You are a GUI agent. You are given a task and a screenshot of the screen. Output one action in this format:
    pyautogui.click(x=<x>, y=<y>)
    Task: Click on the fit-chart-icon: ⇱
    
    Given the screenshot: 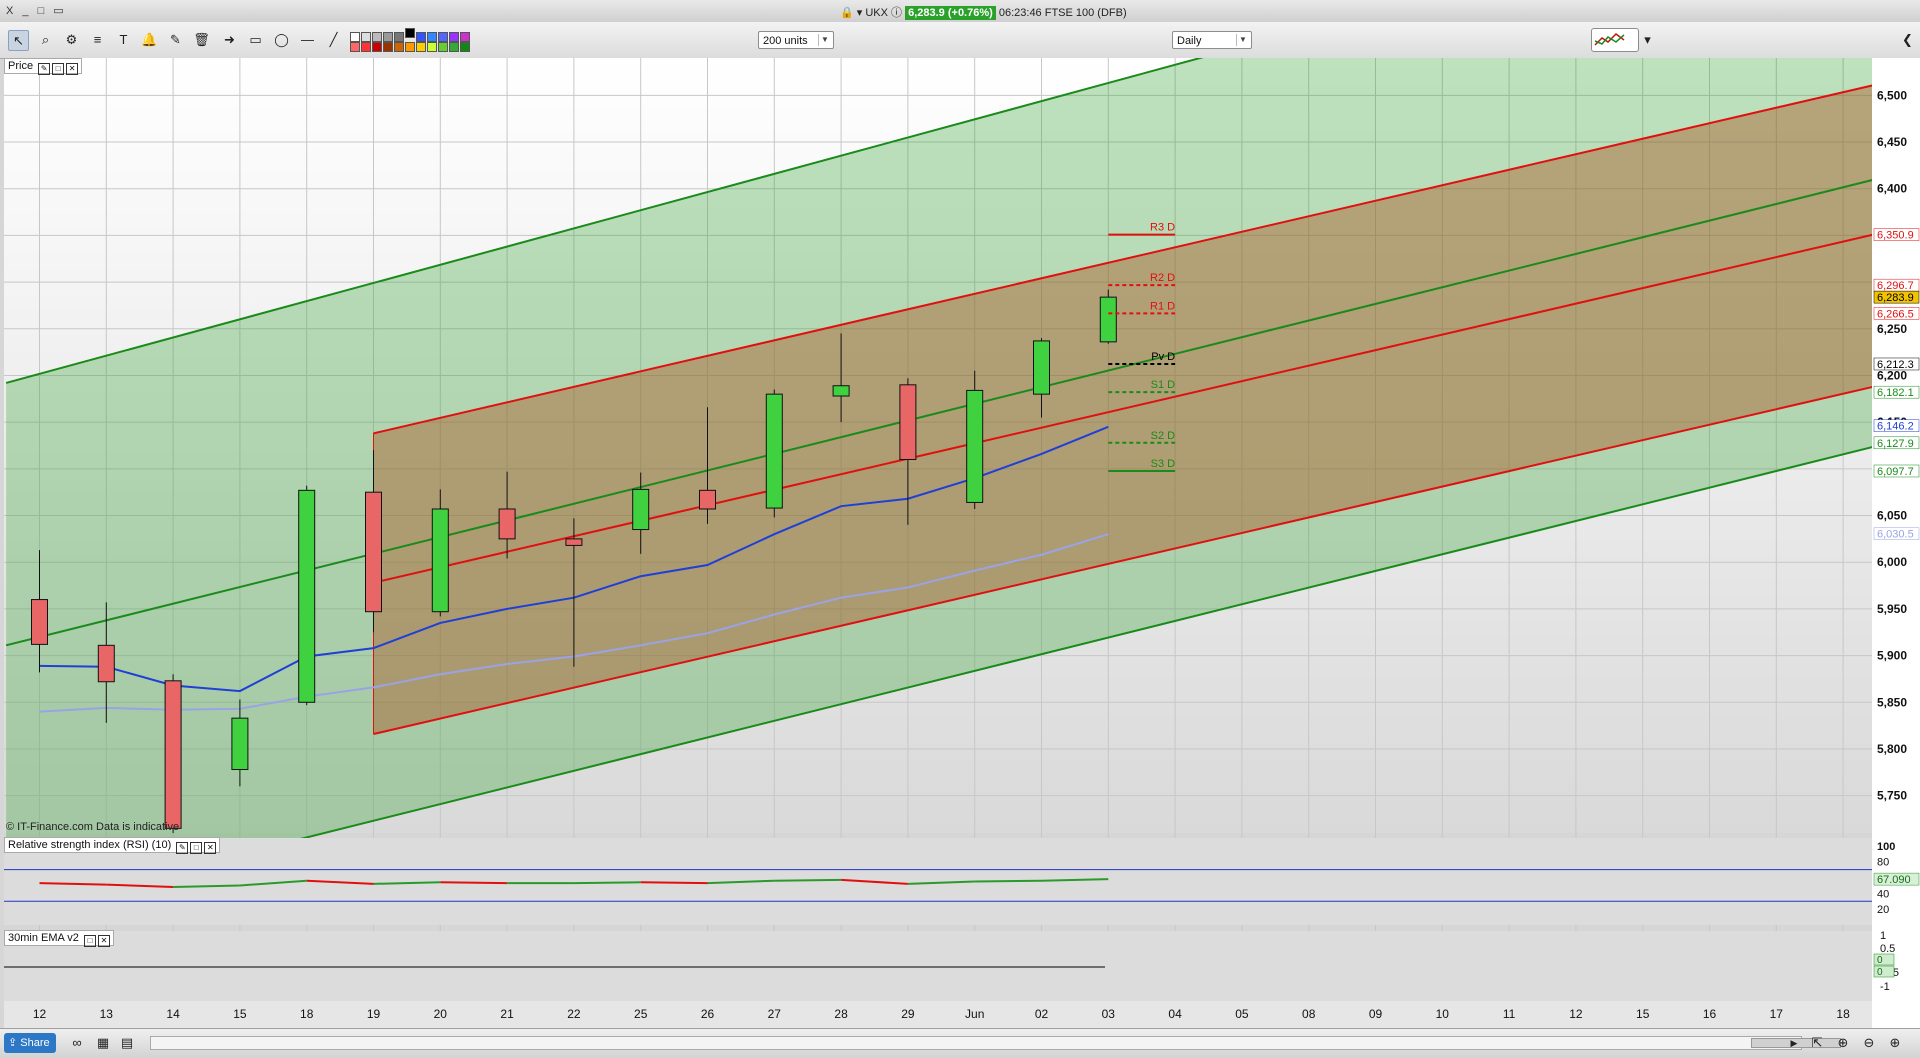 What is the action you would take?
    pyautogui.click(x=1817, y=1043)
    